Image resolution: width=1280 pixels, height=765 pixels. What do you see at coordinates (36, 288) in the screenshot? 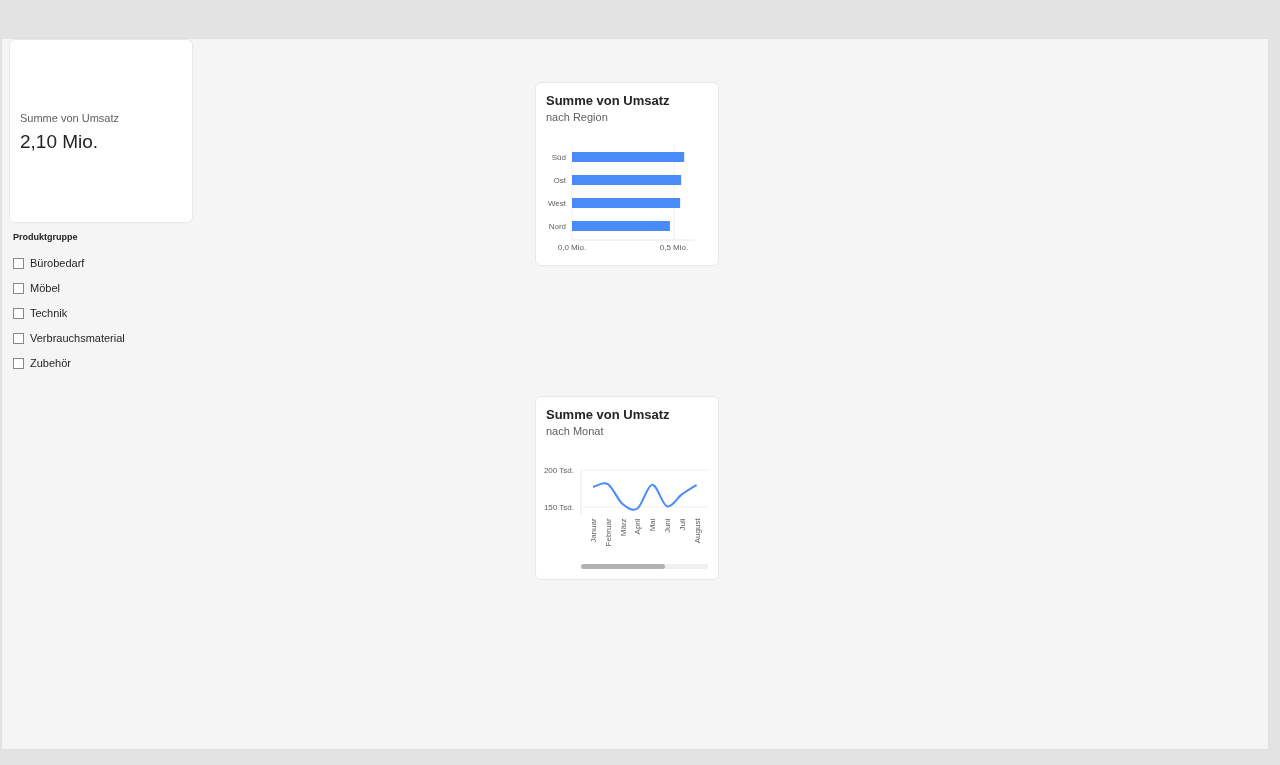
I see `slicer-checkbox-item: Möbel` at bounding box center [36, 288].